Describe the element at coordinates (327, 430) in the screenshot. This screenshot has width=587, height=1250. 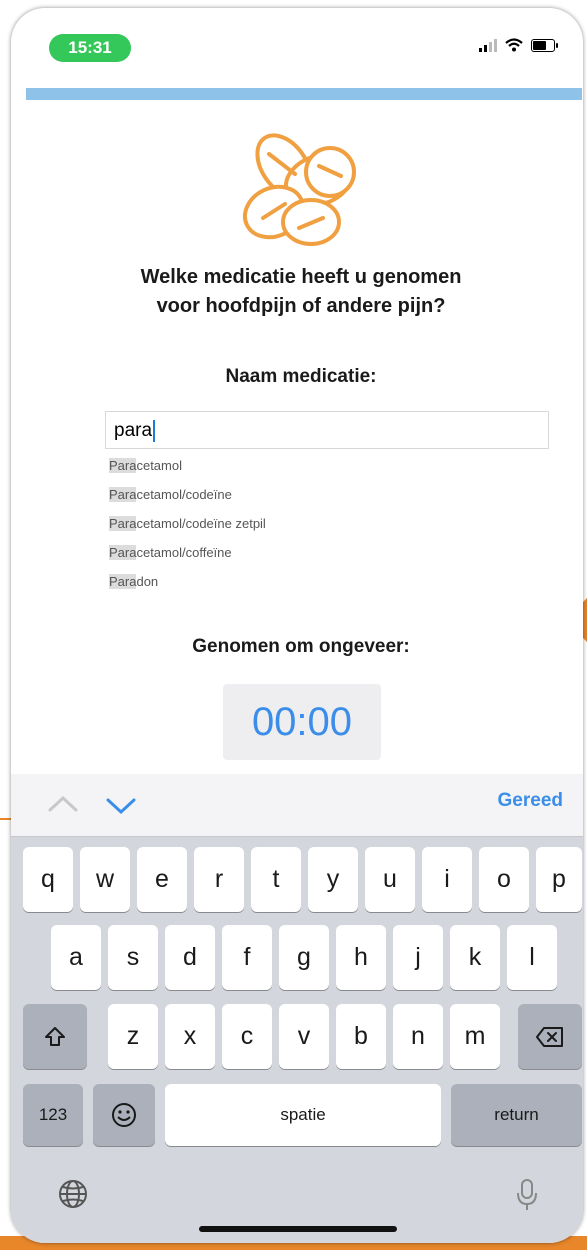
I see `medication-name-input: para` at that location.